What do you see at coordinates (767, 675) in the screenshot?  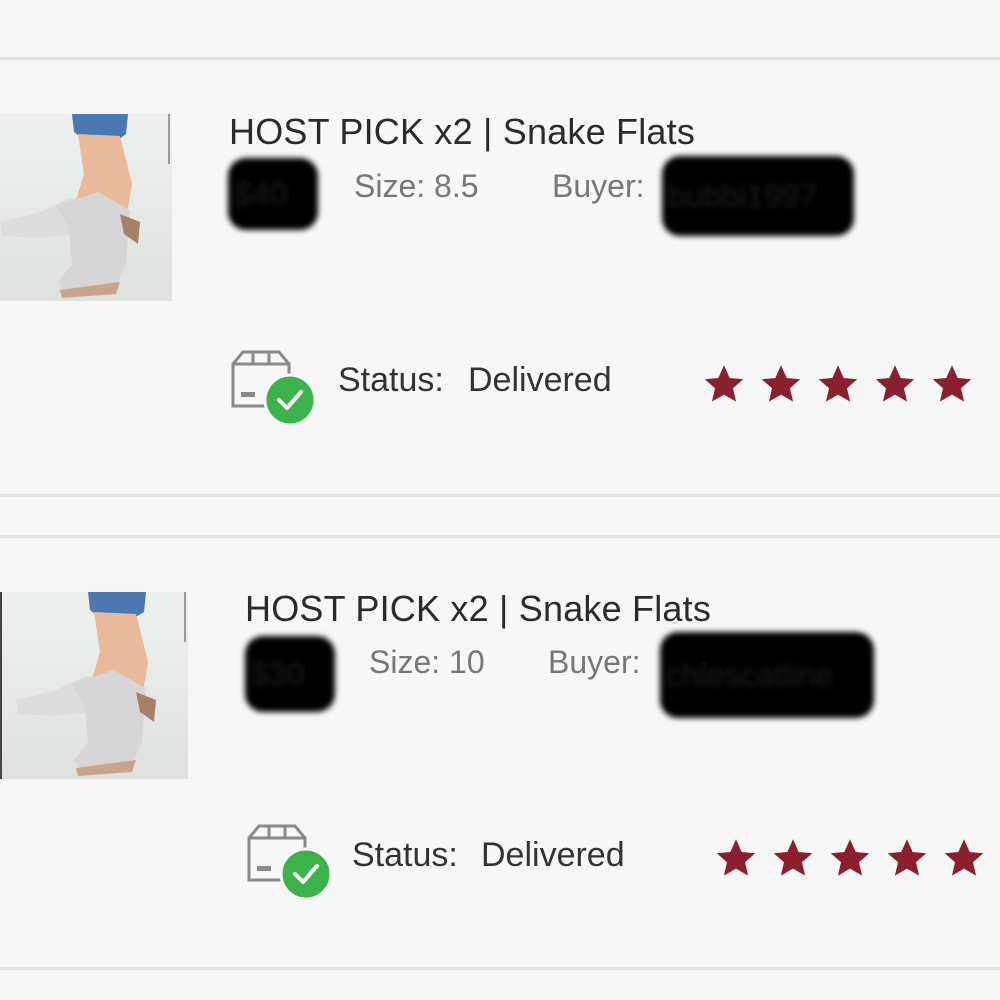 I see `buyer-name-redacted: chlescatline` at bounding box center [767, 675].